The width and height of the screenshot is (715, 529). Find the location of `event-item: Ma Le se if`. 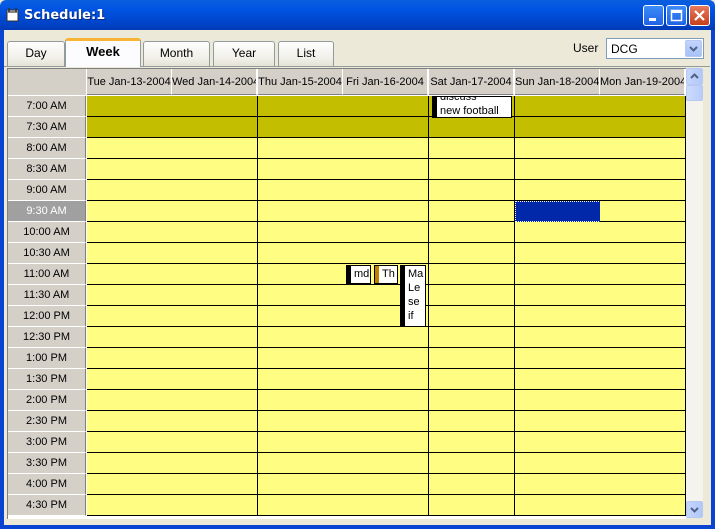

event-item: Ma Le se if is located at coordinates (413, 296).